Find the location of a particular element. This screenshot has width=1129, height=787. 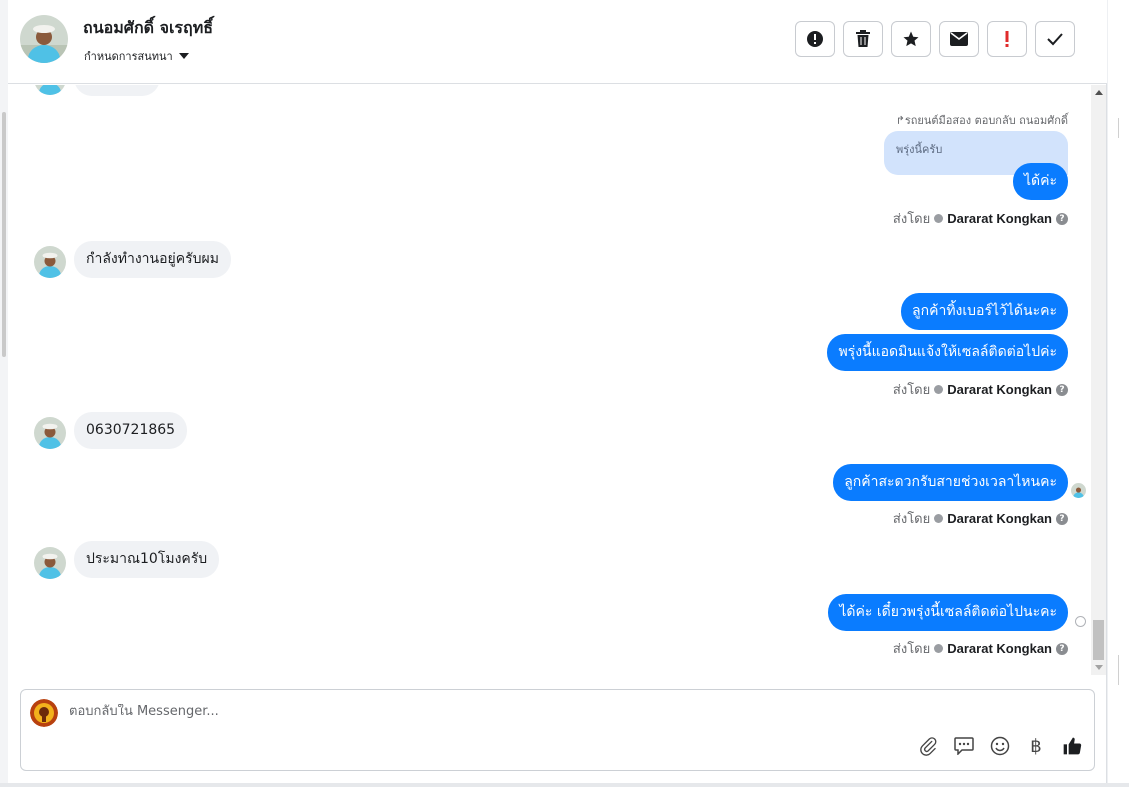

message-bubble-incoming: ประมาณ10โมงครับ is located at coordinates (147, 559).